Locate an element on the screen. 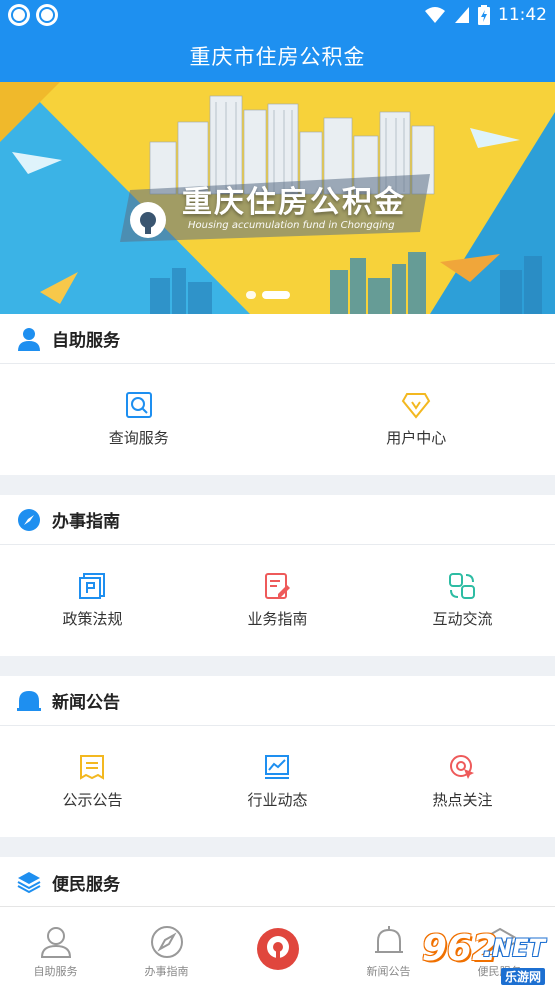  interaction-button: 互动交流 is located at coordinates (462, 600).